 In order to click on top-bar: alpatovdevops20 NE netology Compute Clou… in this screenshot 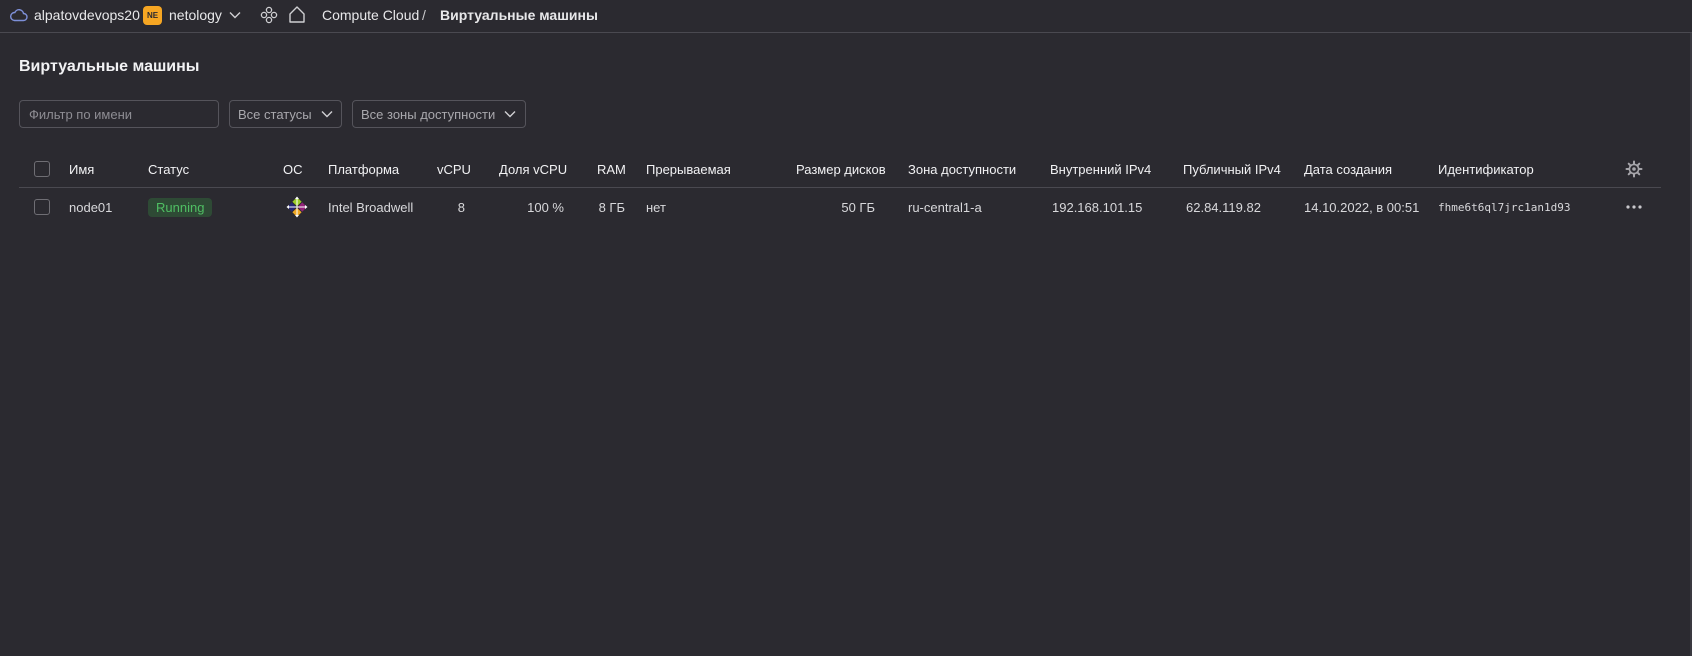, I will do `click(846, 16)`.